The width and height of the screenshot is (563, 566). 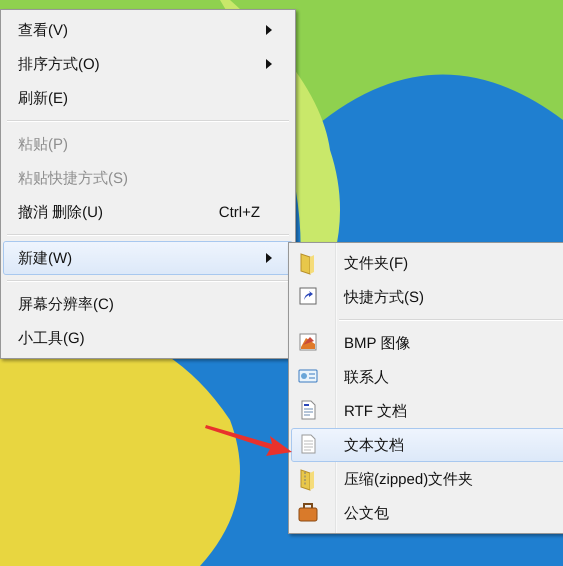 I want to click on menu-item: 查看(V), so click(x=148, y=30).